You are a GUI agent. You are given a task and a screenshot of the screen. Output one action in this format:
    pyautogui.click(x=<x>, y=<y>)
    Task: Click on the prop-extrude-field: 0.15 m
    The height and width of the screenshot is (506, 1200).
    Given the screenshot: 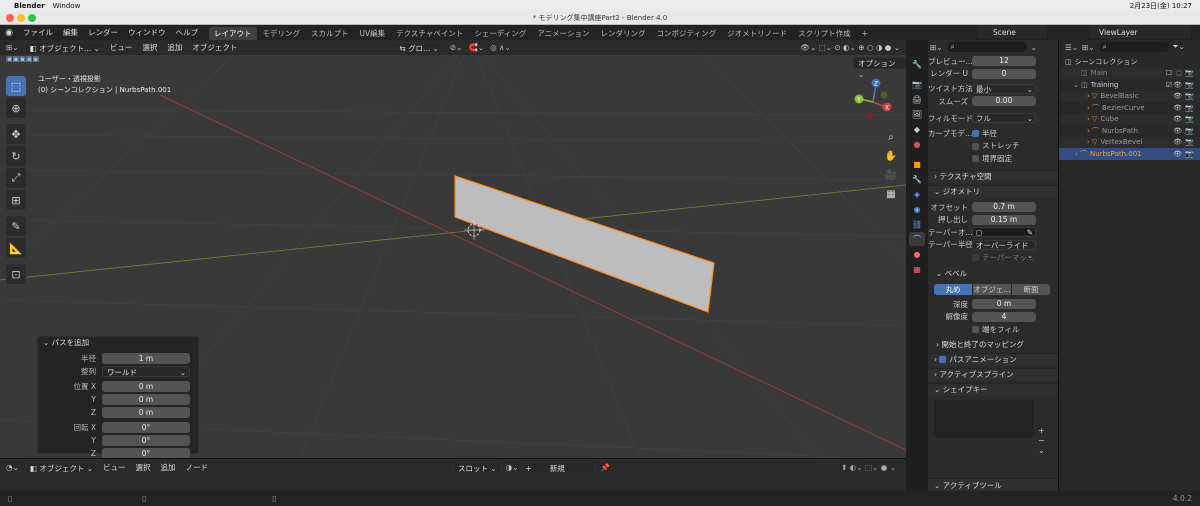 What is the action you would take?
    pyautogui.click(x=1004, y=219)
    